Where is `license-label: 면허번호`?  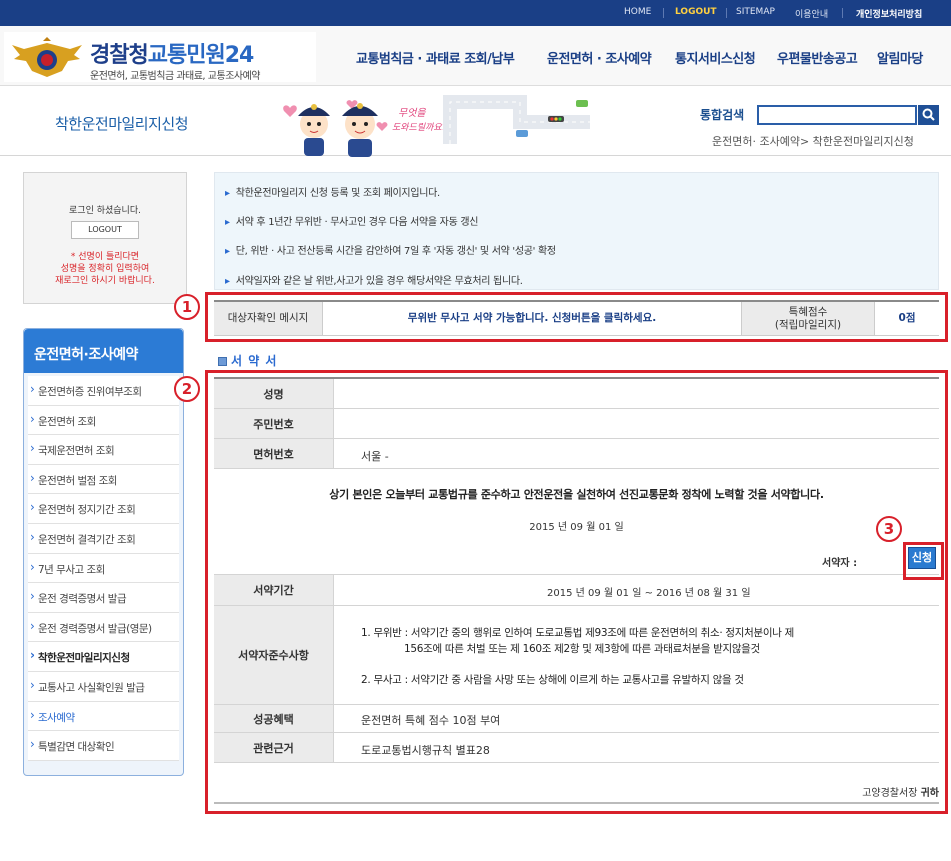
license-label: 면허번호 is located at coordinates (274, 453).